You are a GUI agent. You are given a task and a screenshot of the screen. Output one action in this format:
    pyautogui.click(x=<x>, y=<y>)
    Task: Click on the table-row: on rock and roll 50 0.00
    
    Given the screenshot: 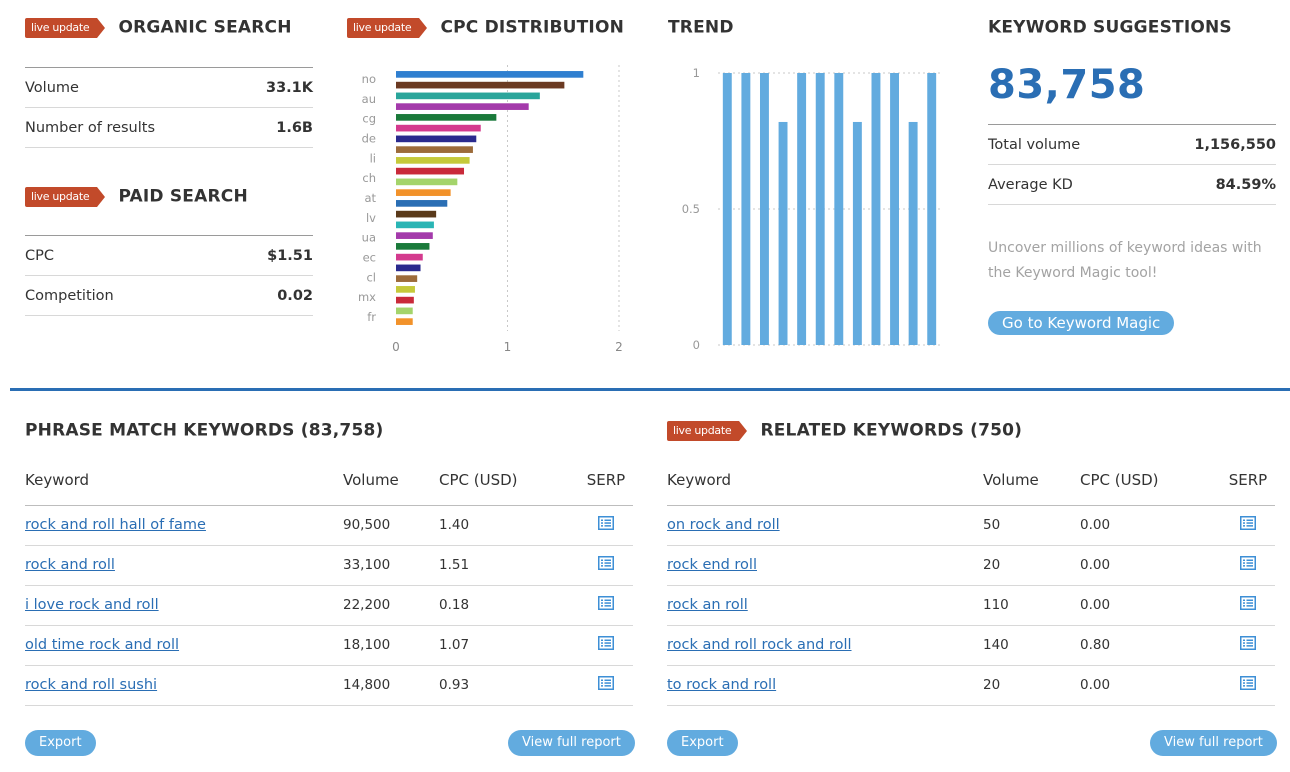 What is the action you would take?
    pyautogui.click(x=971, y=525)
    